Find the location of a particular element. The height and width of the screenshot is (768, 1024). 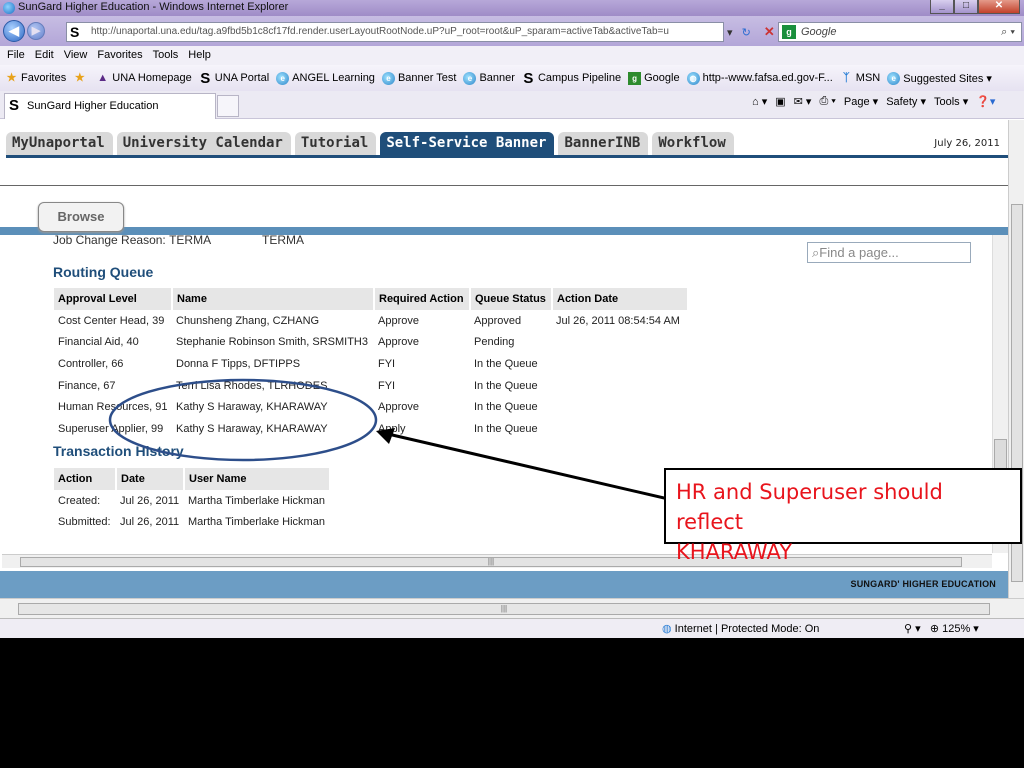

close-window-button: ✕ is located at coordinates (999, 7).